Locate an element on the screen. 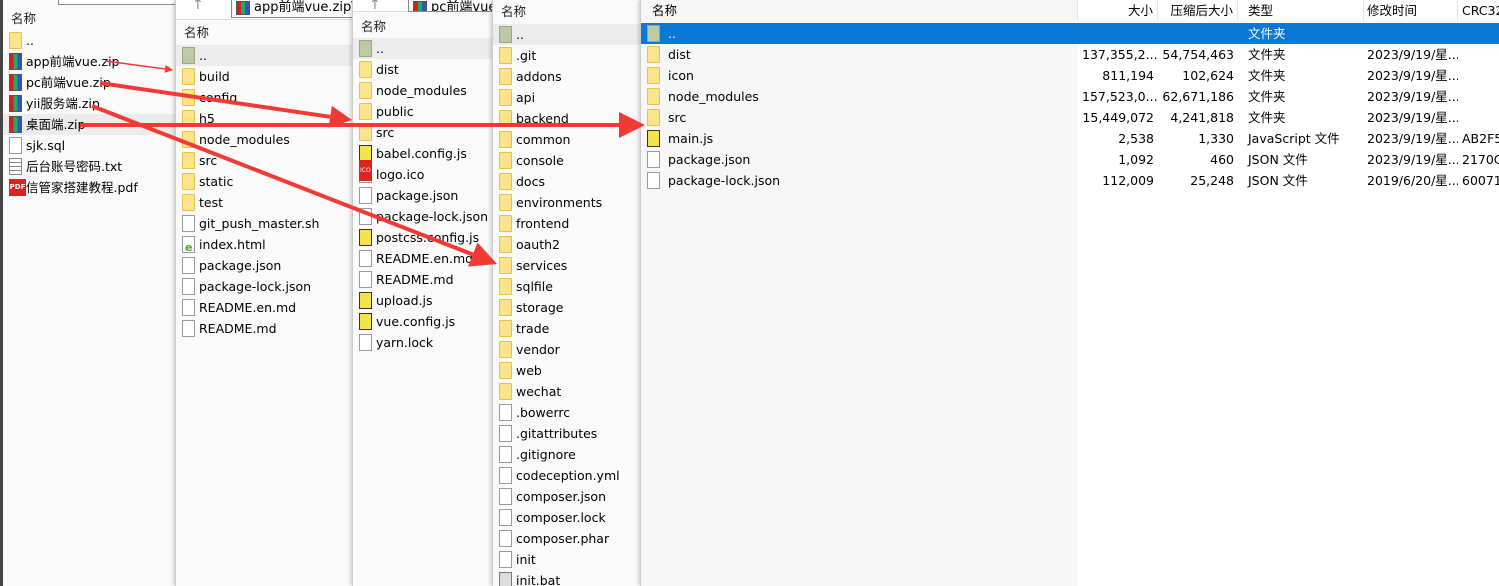 The height and width of the screenshot is (586, 1499). list-item: frontend is located at coordinates (567, 223).